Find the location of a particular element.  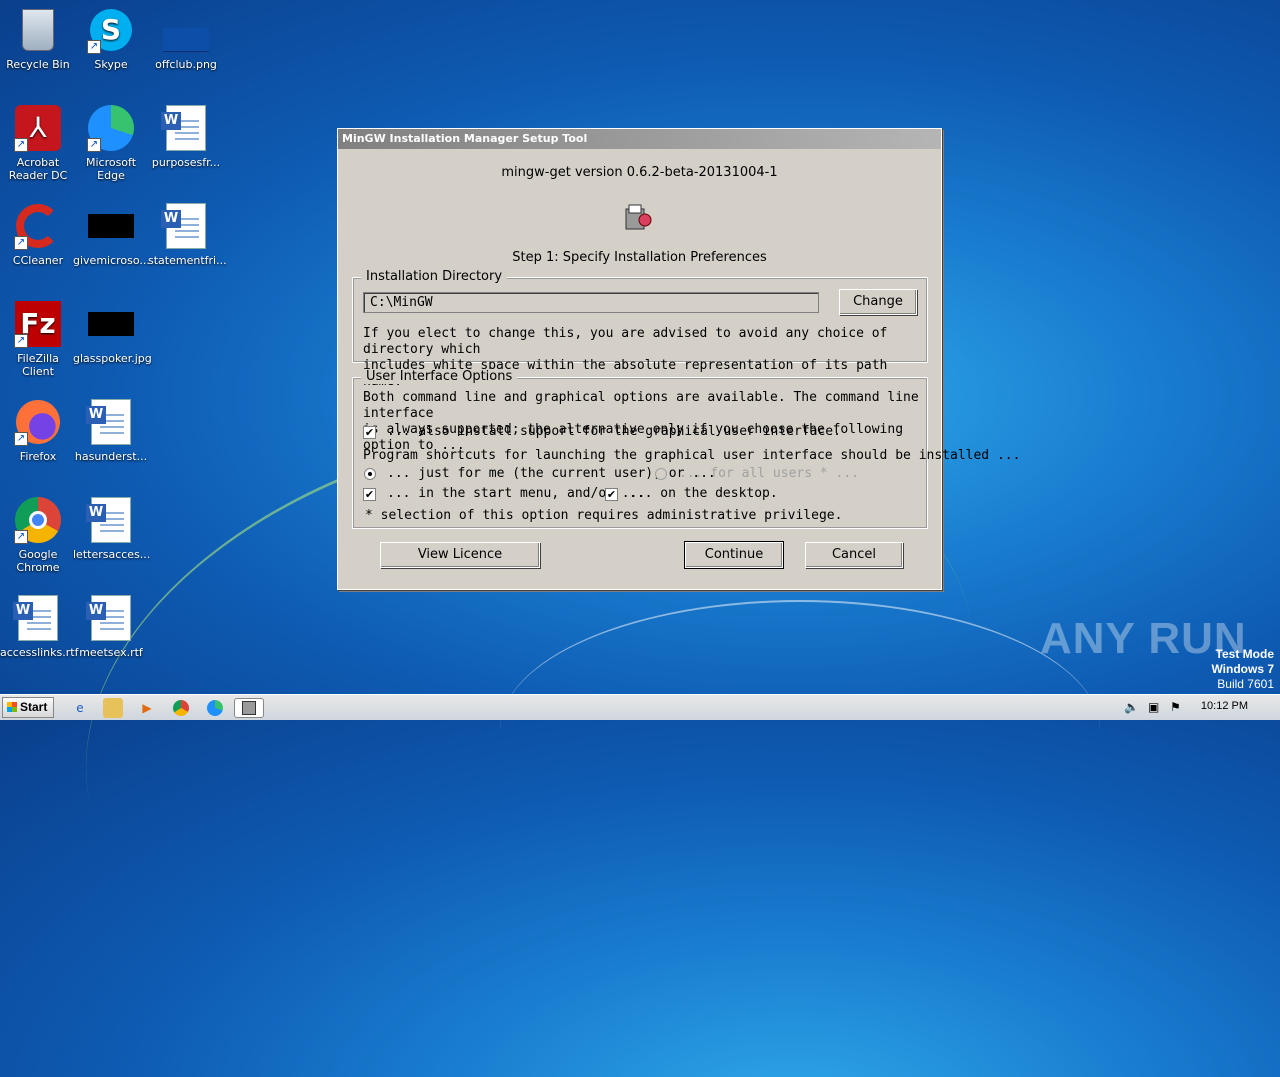

step-title: Step 1: Specify Installation Preferences is located at coordinates (639, 257).